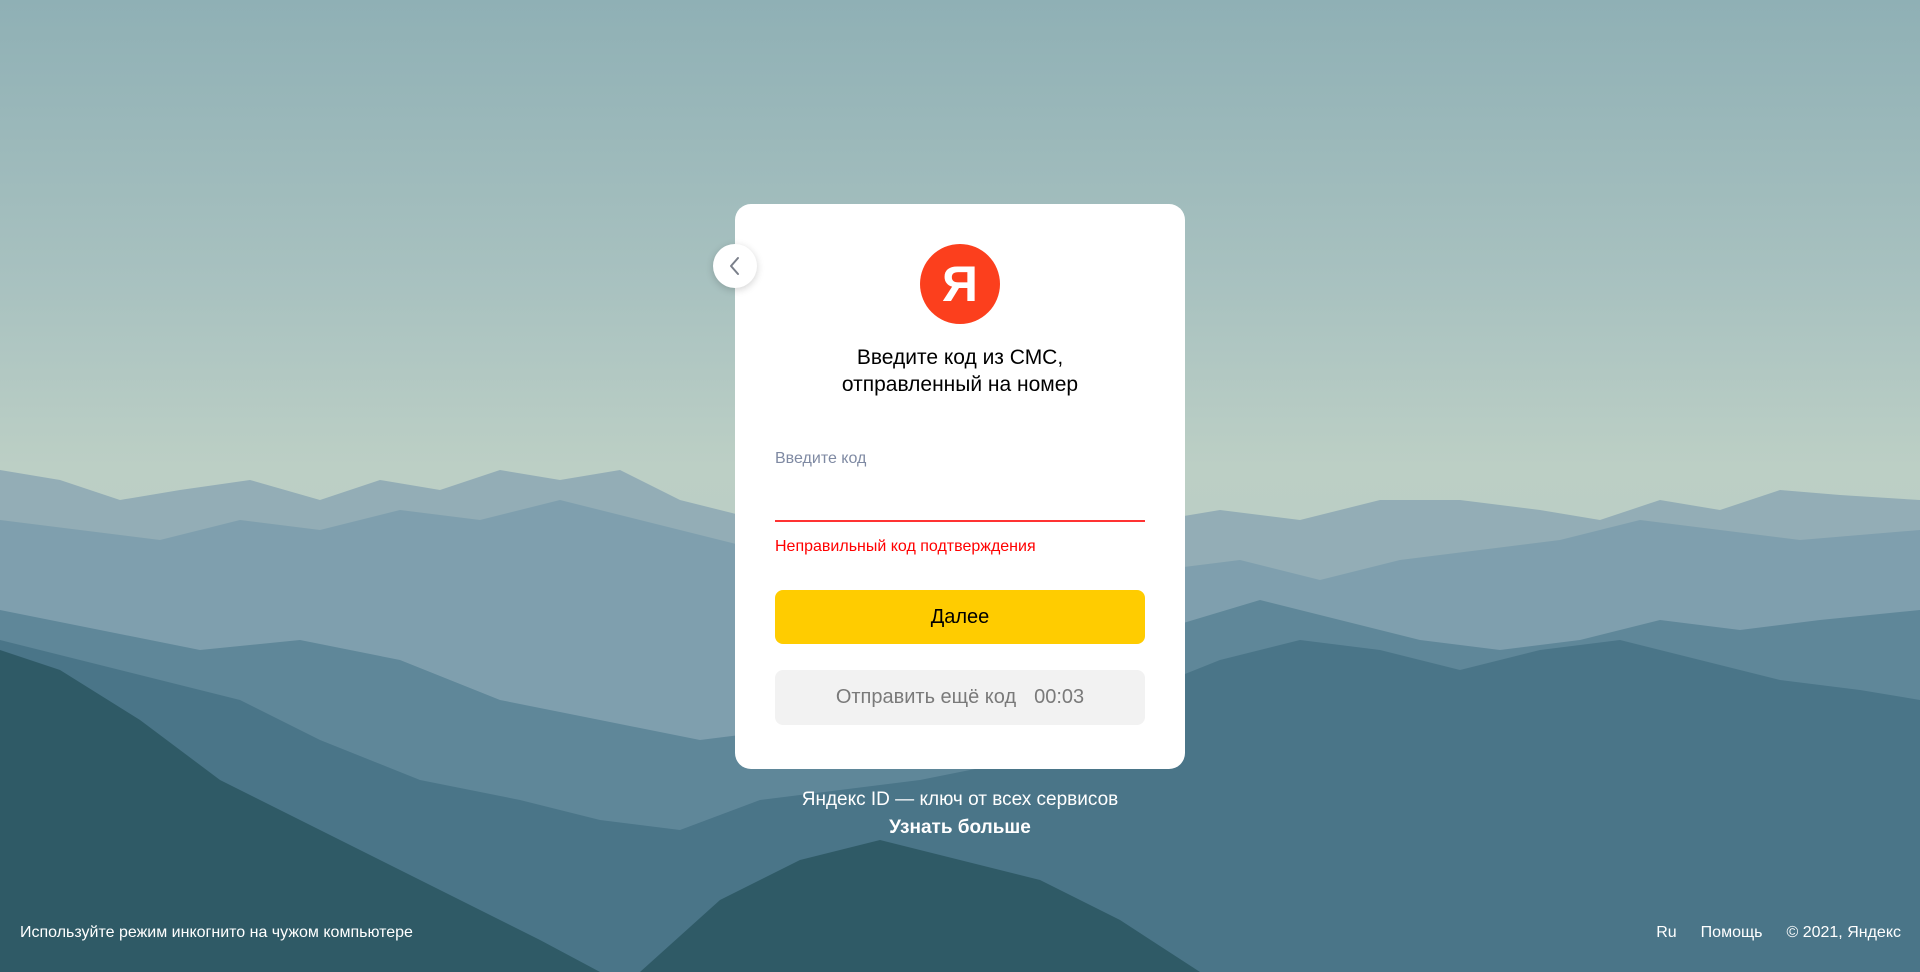  What do you see at coordinates (960, 799) in the screenshot?
I see `promo-text: Яндекс ID — ключ от всех сервисов` at bounding box center [960, 799].